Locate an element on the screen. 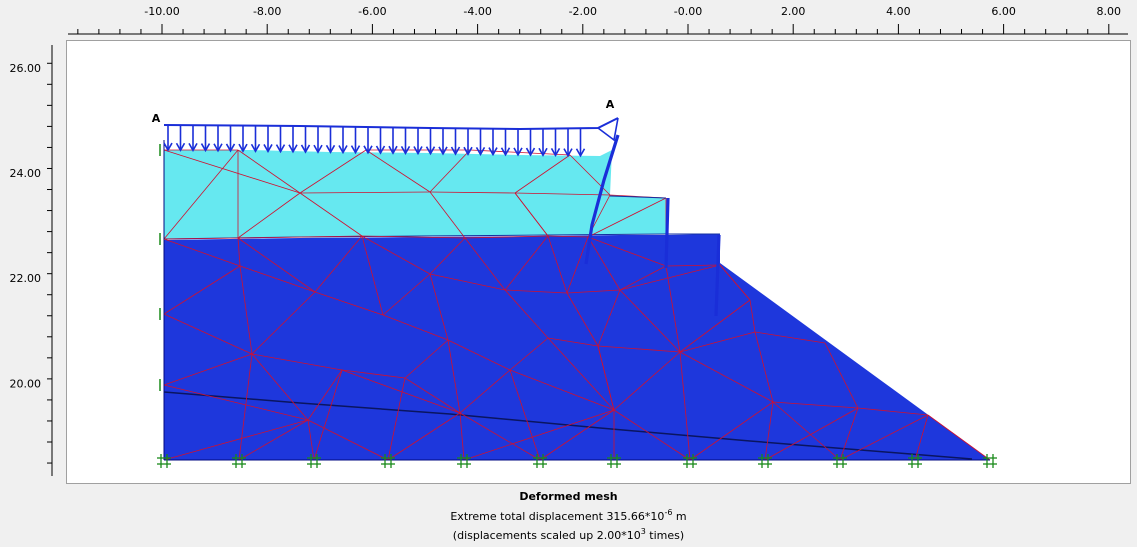 Image resolution: width=1137 pixels, height=547 pixels. caption-scale: (displacements scaled up 2.00*103 times) is located at coordinates (568, 534).